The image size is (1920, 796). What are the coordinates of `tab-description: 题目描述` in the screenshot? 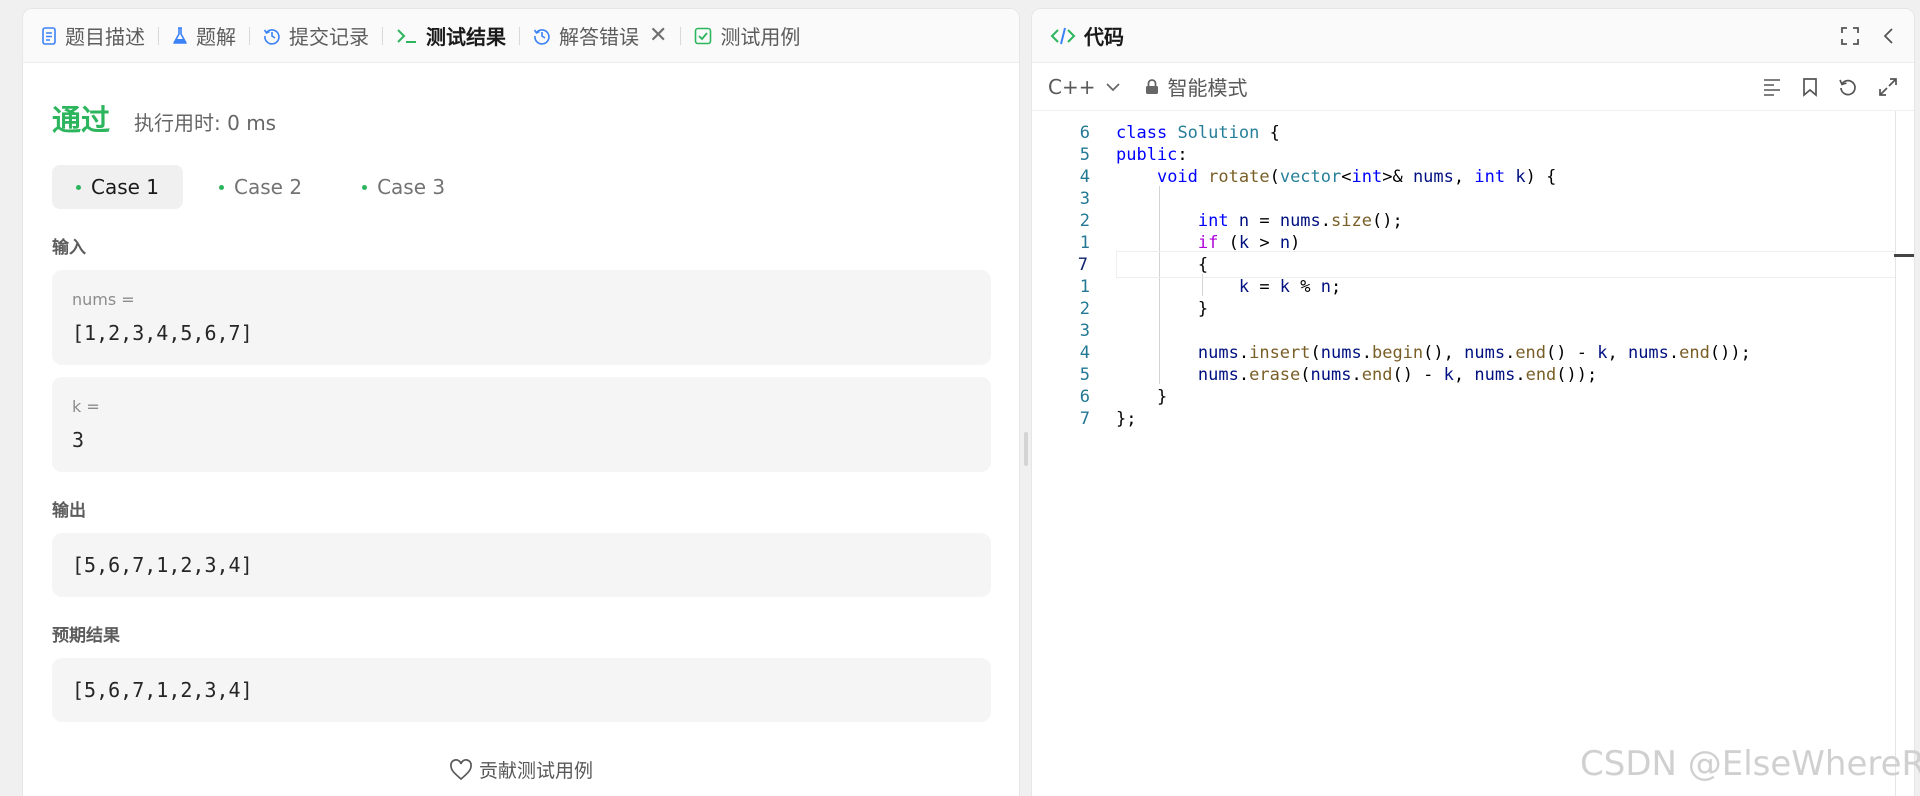 It's located at (93, 36).